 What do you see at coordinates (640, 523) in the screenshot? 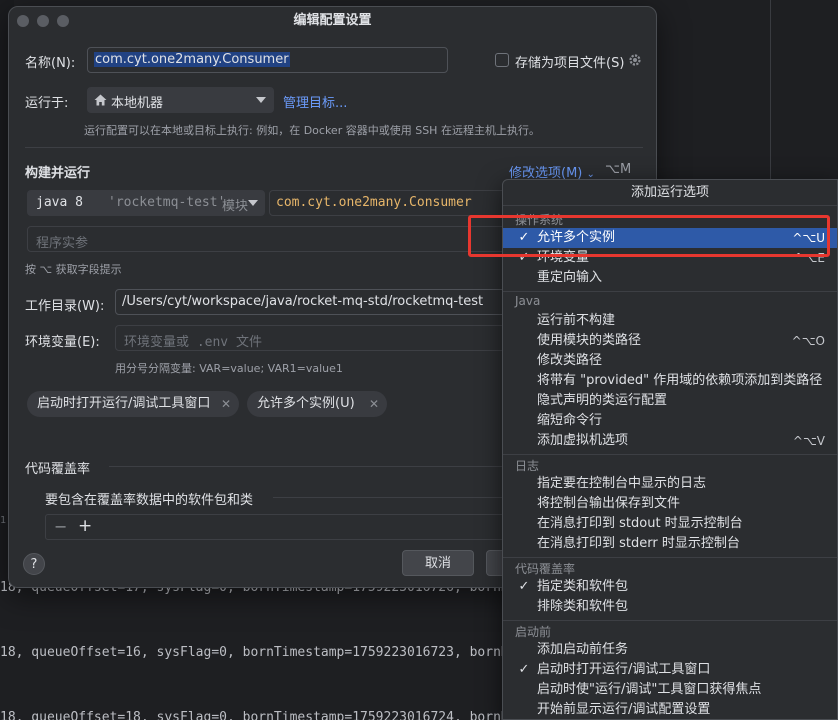
I see `option-label: 在消息打印到 stdout 时显示控制台` at bounding box center [640, 523].